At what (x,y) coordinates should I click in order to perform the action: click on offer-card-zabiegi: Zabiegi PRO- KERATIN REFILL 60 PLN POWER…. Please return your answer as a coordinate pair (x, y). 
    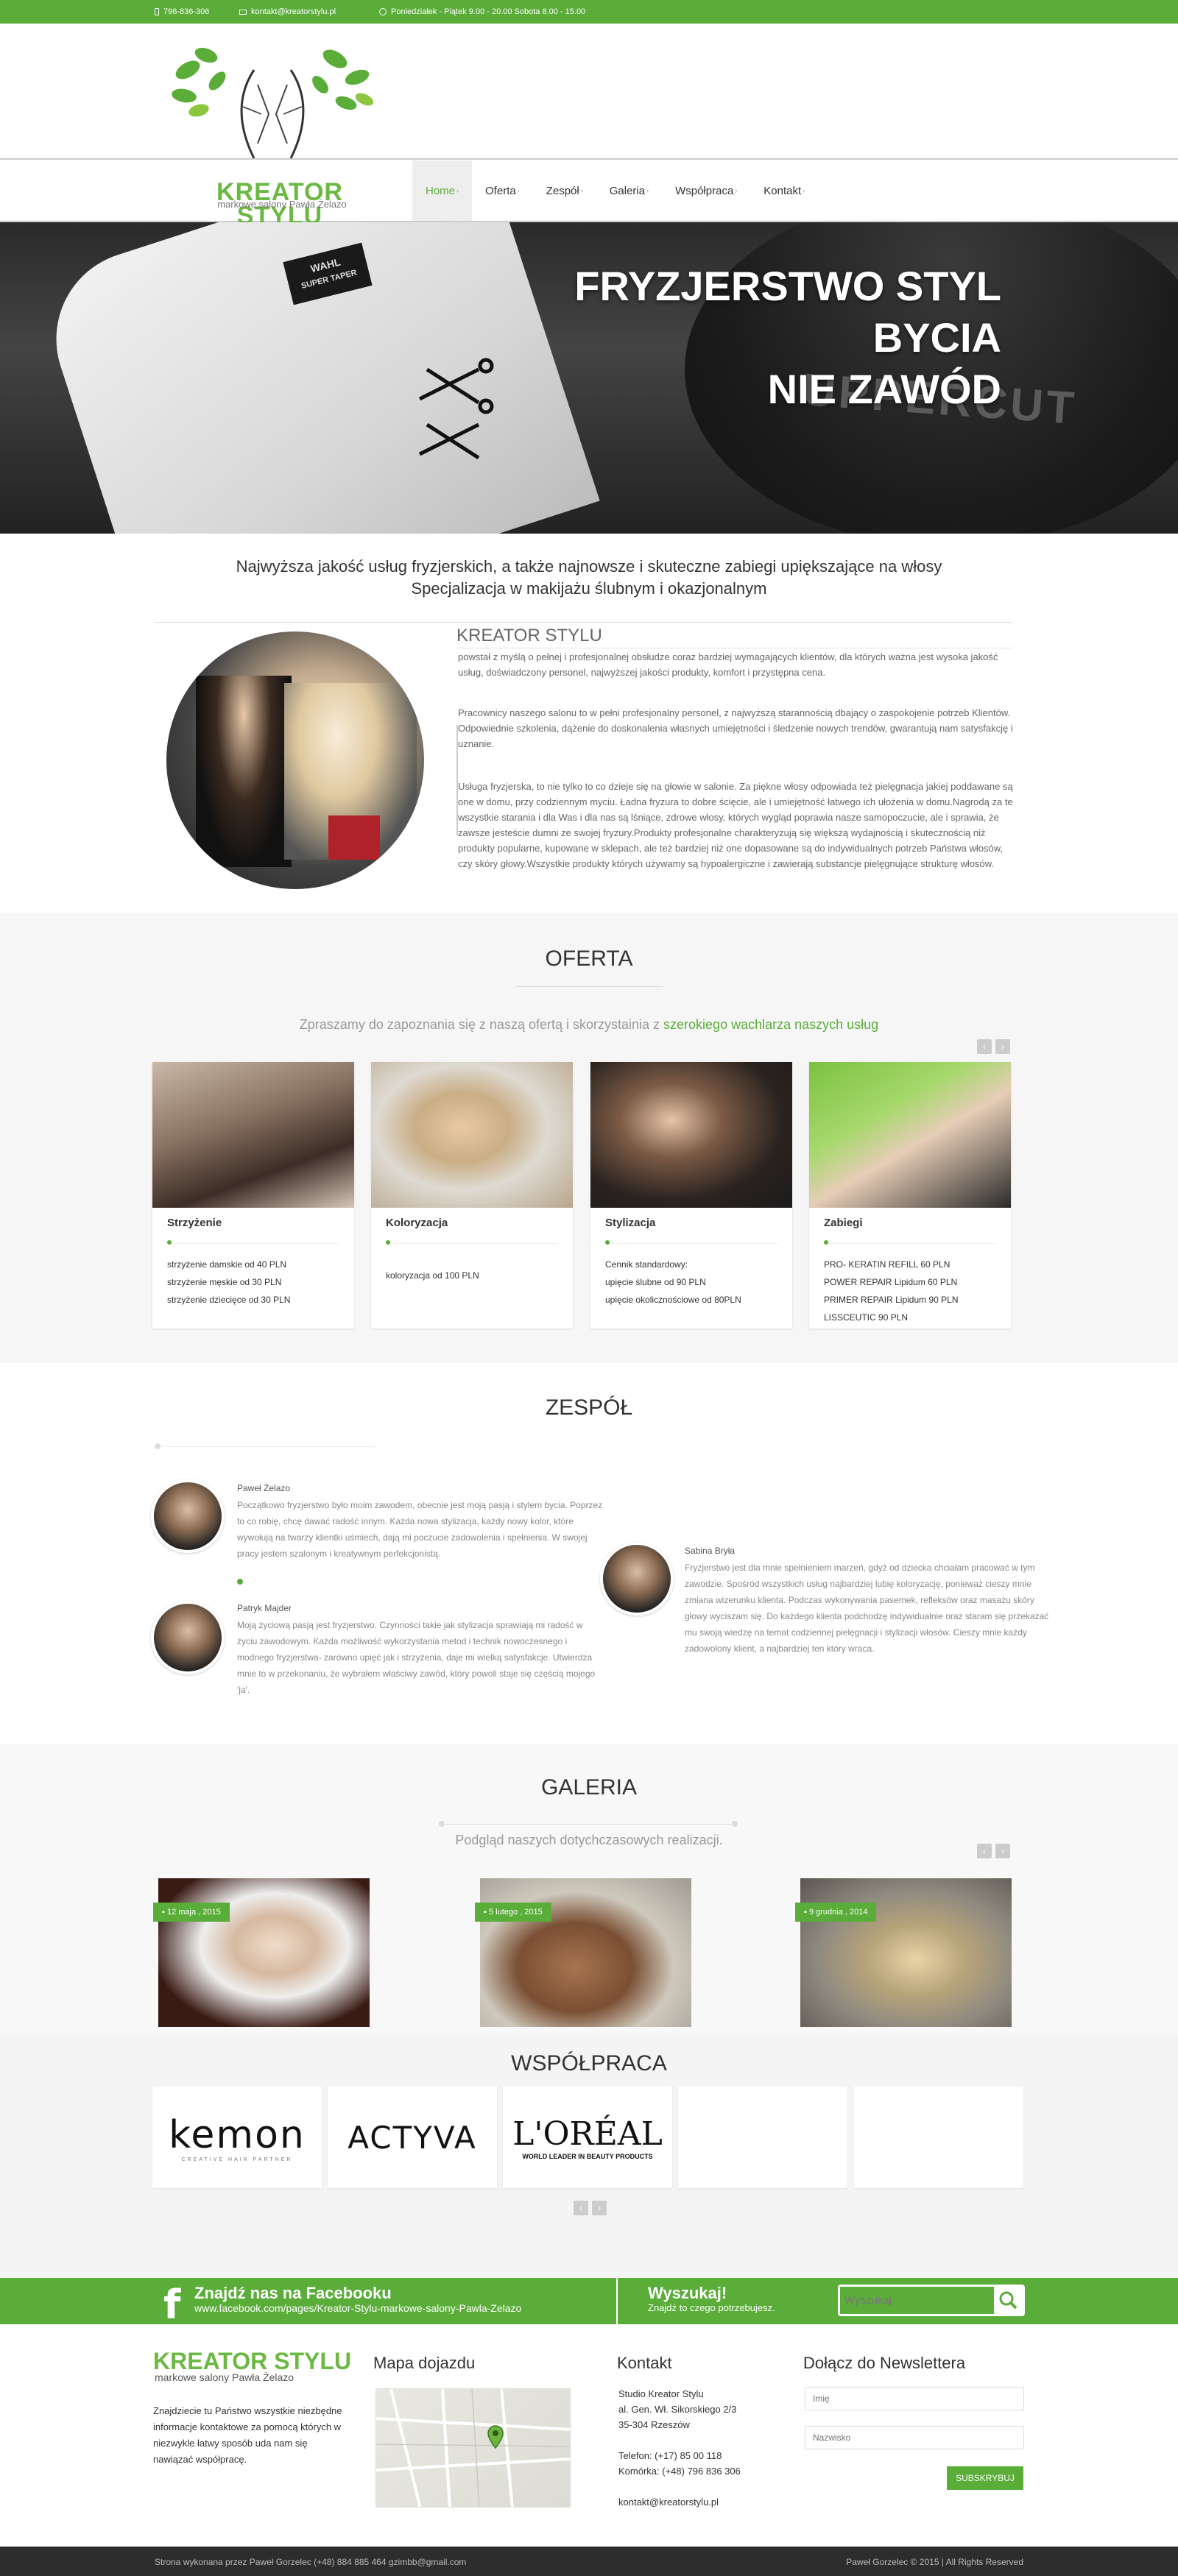
    Looking at the image, I should click on (910, 1195).